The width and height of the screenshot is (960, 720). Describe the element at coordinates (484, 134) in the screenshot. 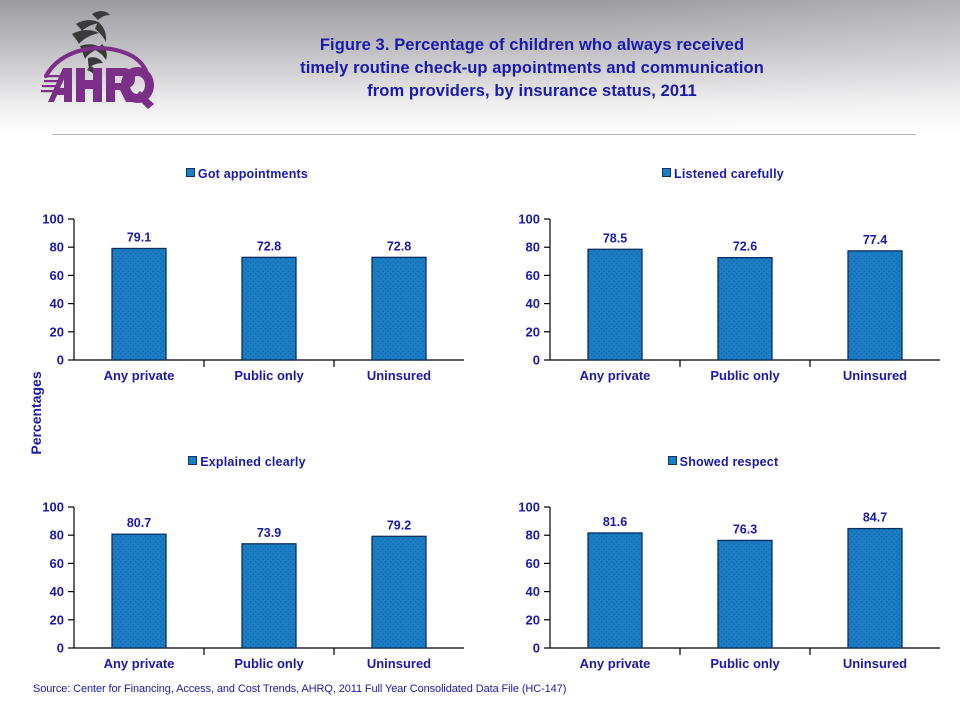

I see `header-divider` at that location.